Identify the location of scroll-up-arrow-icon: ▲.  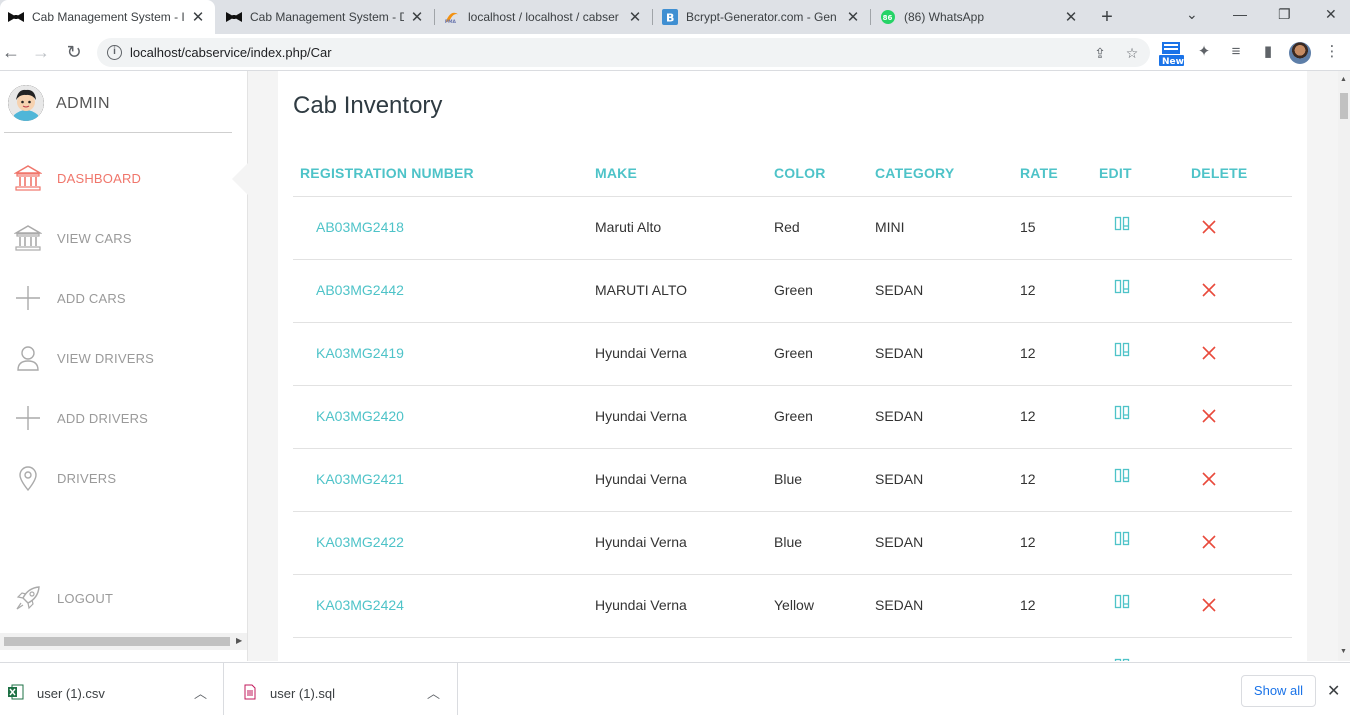
(1343, 79).